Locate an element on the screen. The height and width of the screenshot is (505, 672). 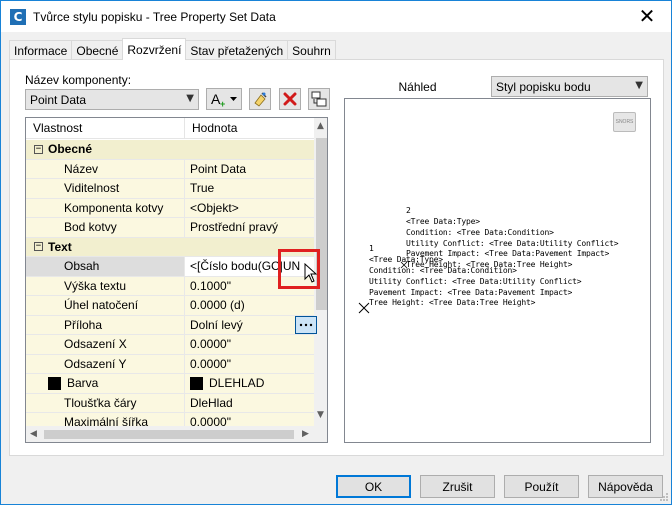
preview-line: Tree Height: <Tree Data:Tree Height> is located at coordinates (452, 302).